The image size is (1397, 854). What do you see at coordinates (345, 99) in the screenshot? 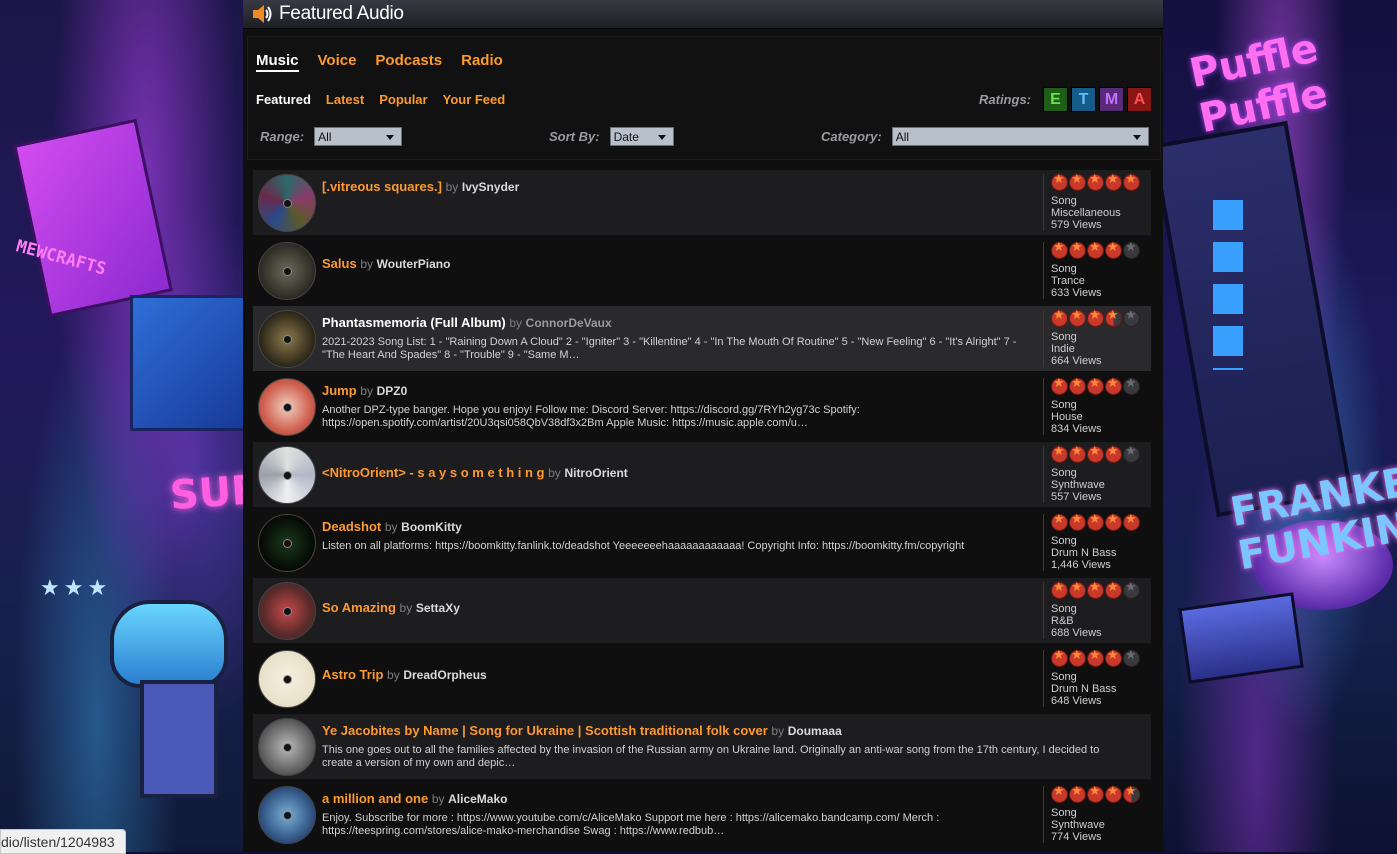
I see `tab-latest: Latest` at bounding box center [345, 99].